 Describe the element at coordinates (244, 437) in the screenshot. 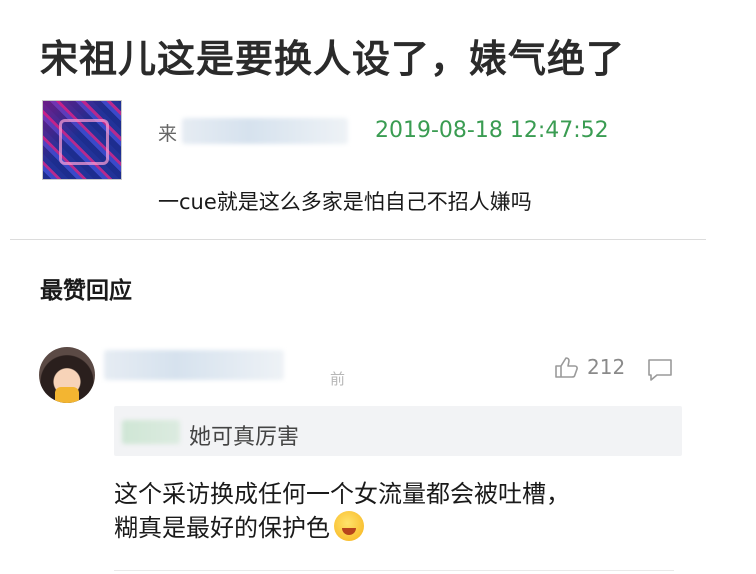

I see `quoted-text: 她可真厉害` at that location.